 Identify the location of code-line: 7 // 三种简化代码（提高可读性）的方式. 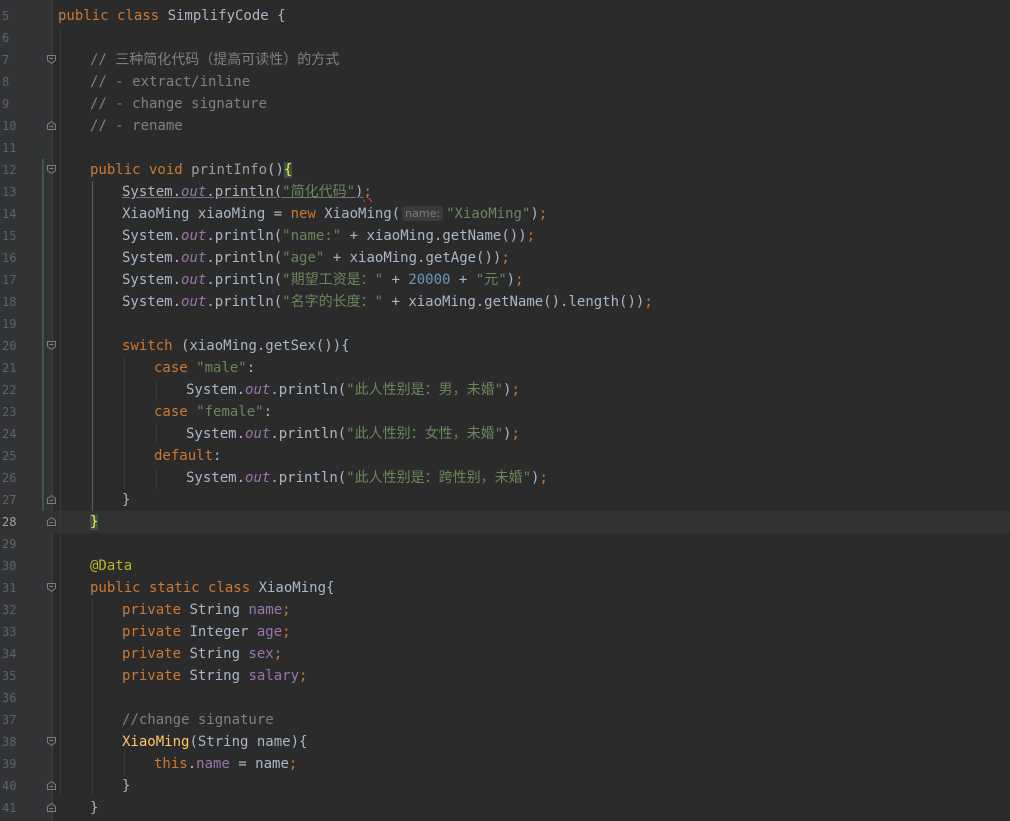
(505, 60).